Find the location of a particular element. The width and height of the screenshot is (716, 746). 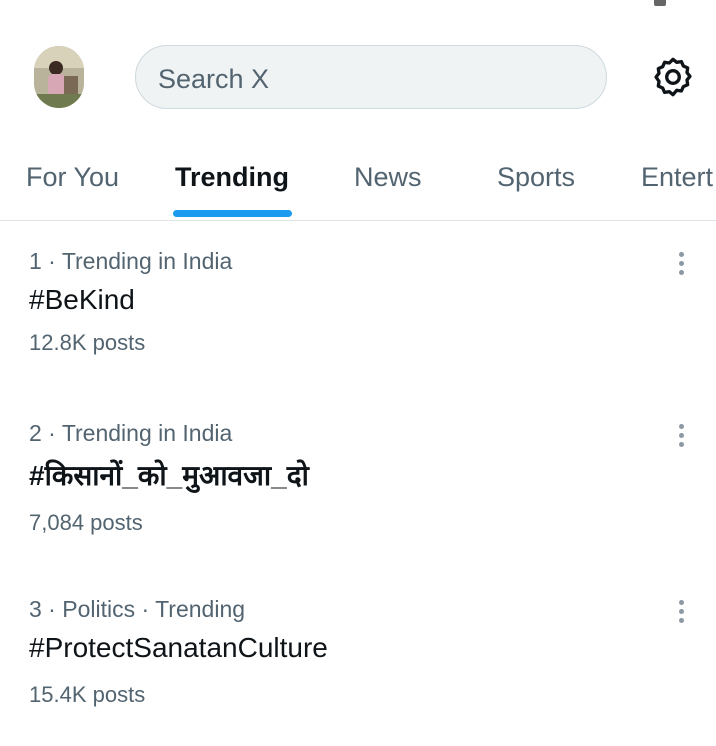

avatar is located at coordinates (59, 77).